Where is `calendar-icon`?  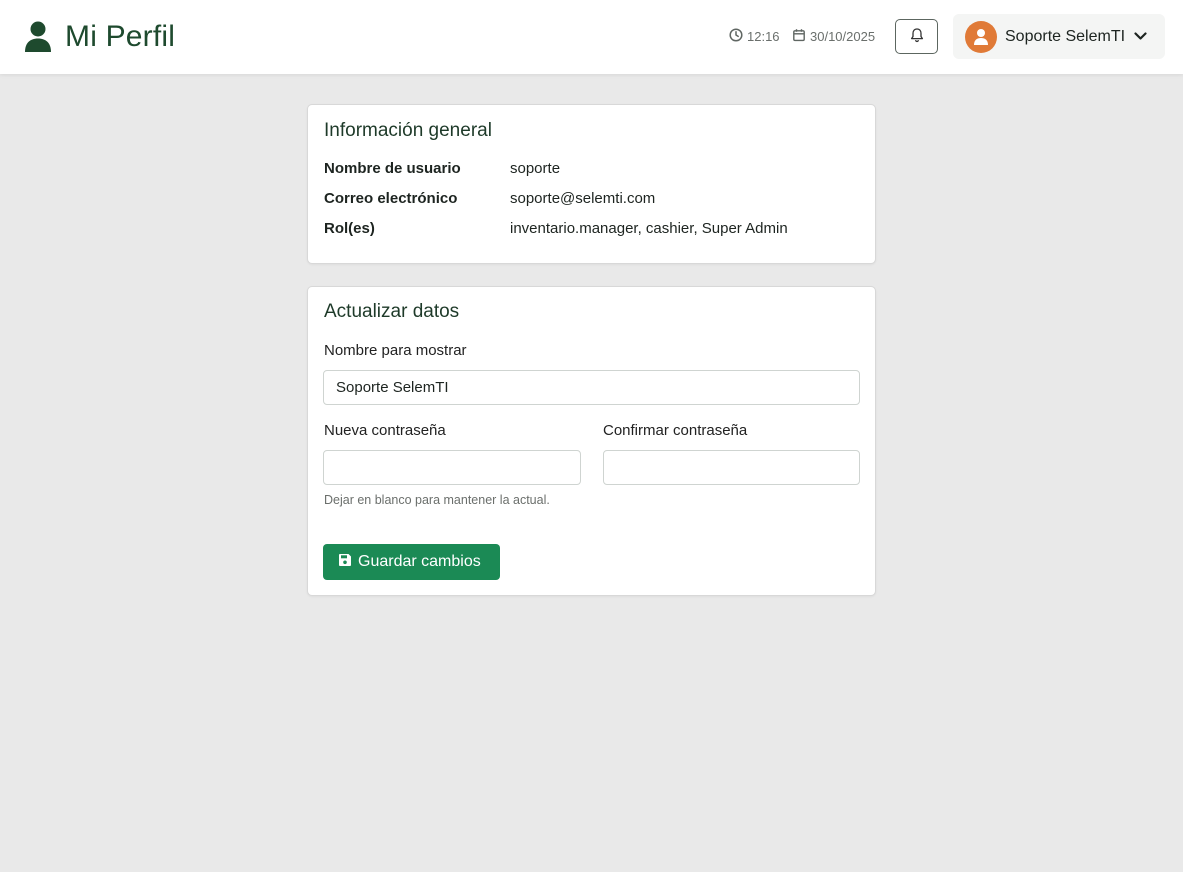
calendar-icon is located at coordinates (801, 36).